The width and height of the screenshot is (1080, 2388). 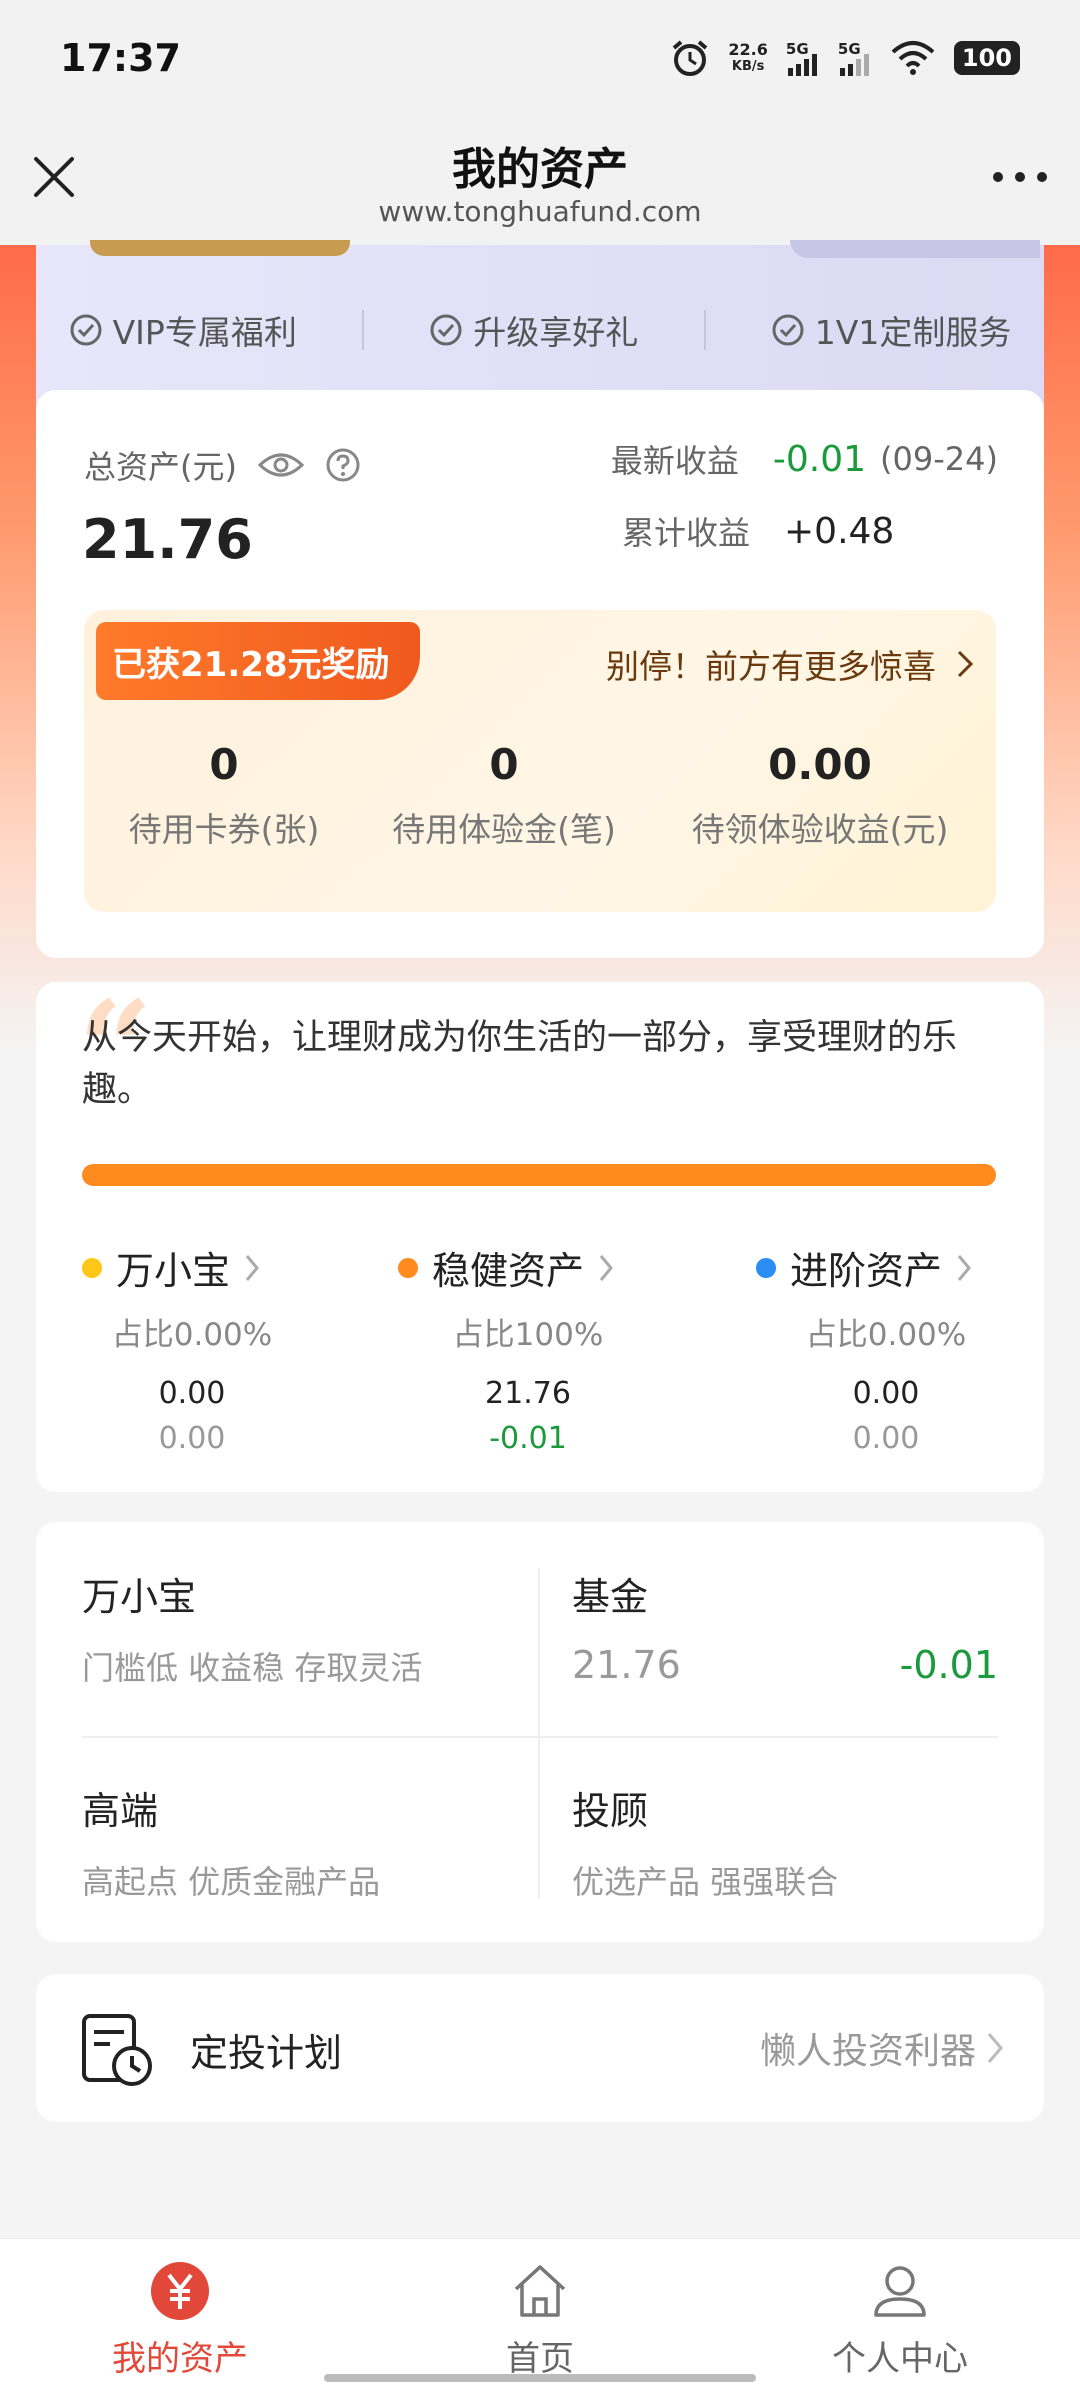 I want to click on tab-my-assets: 我的资产, so click(x=180, y=2313).